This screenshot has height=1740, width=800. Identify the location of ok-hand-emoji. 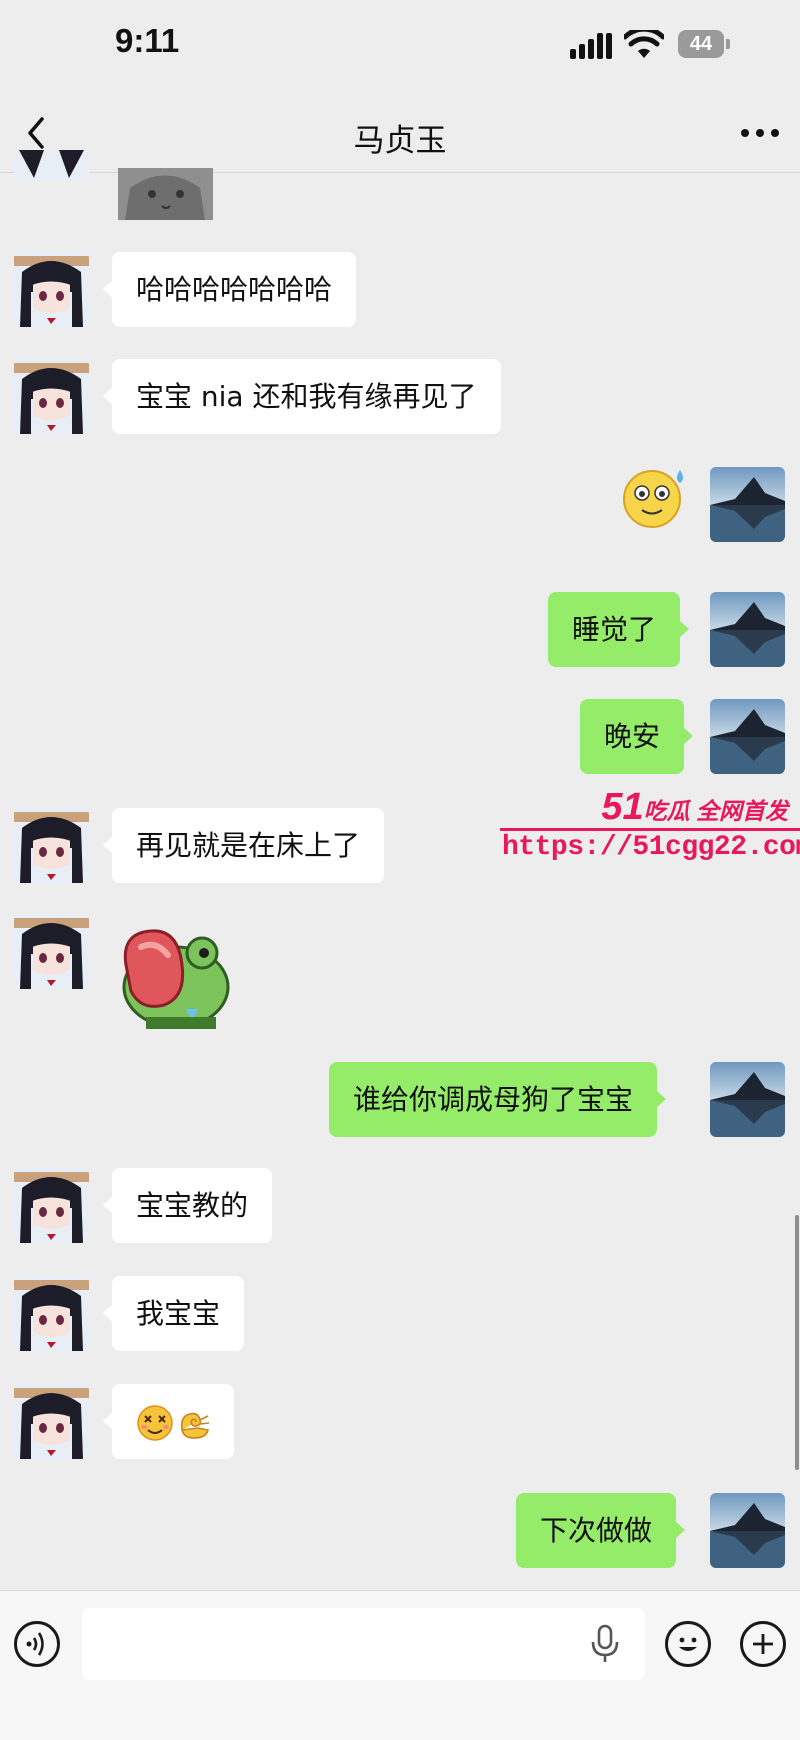
(195, 1425).